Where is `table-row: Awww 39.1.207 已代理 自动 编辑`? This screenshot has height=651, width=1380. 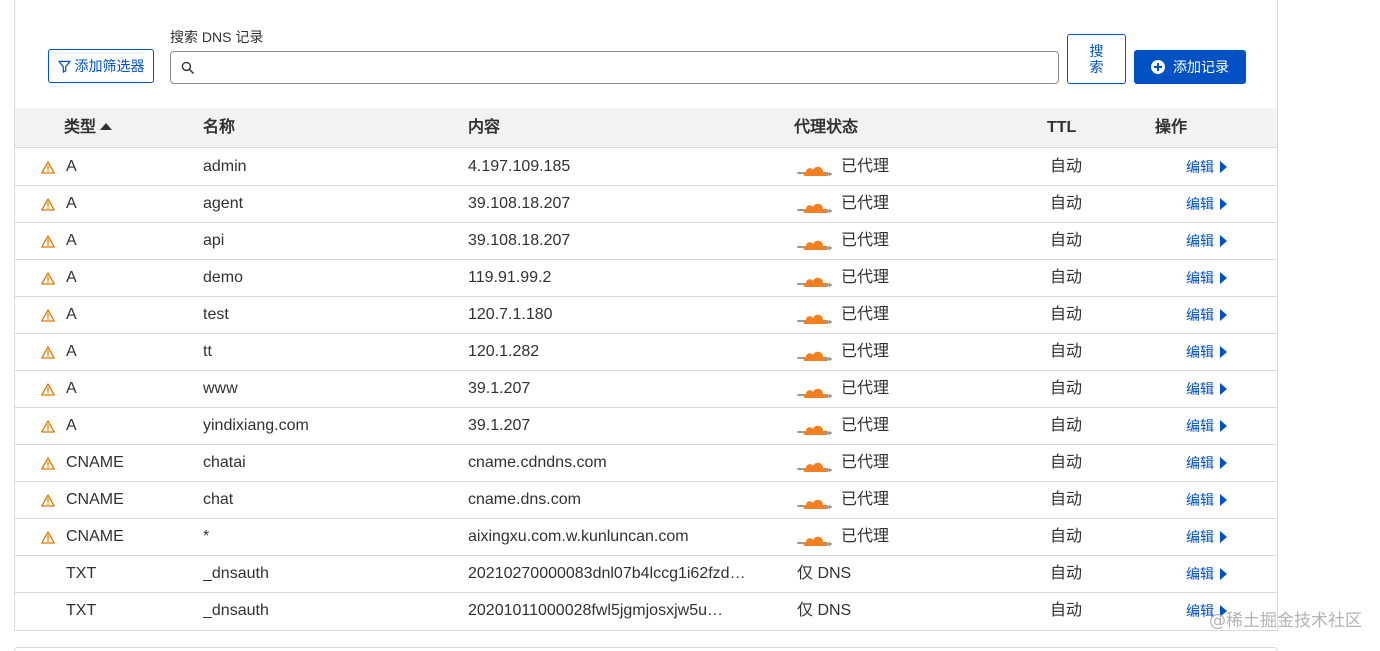 table-row: Awww 39.1.207 已代理 自动 编辑 is located at coordinates (646, 389).